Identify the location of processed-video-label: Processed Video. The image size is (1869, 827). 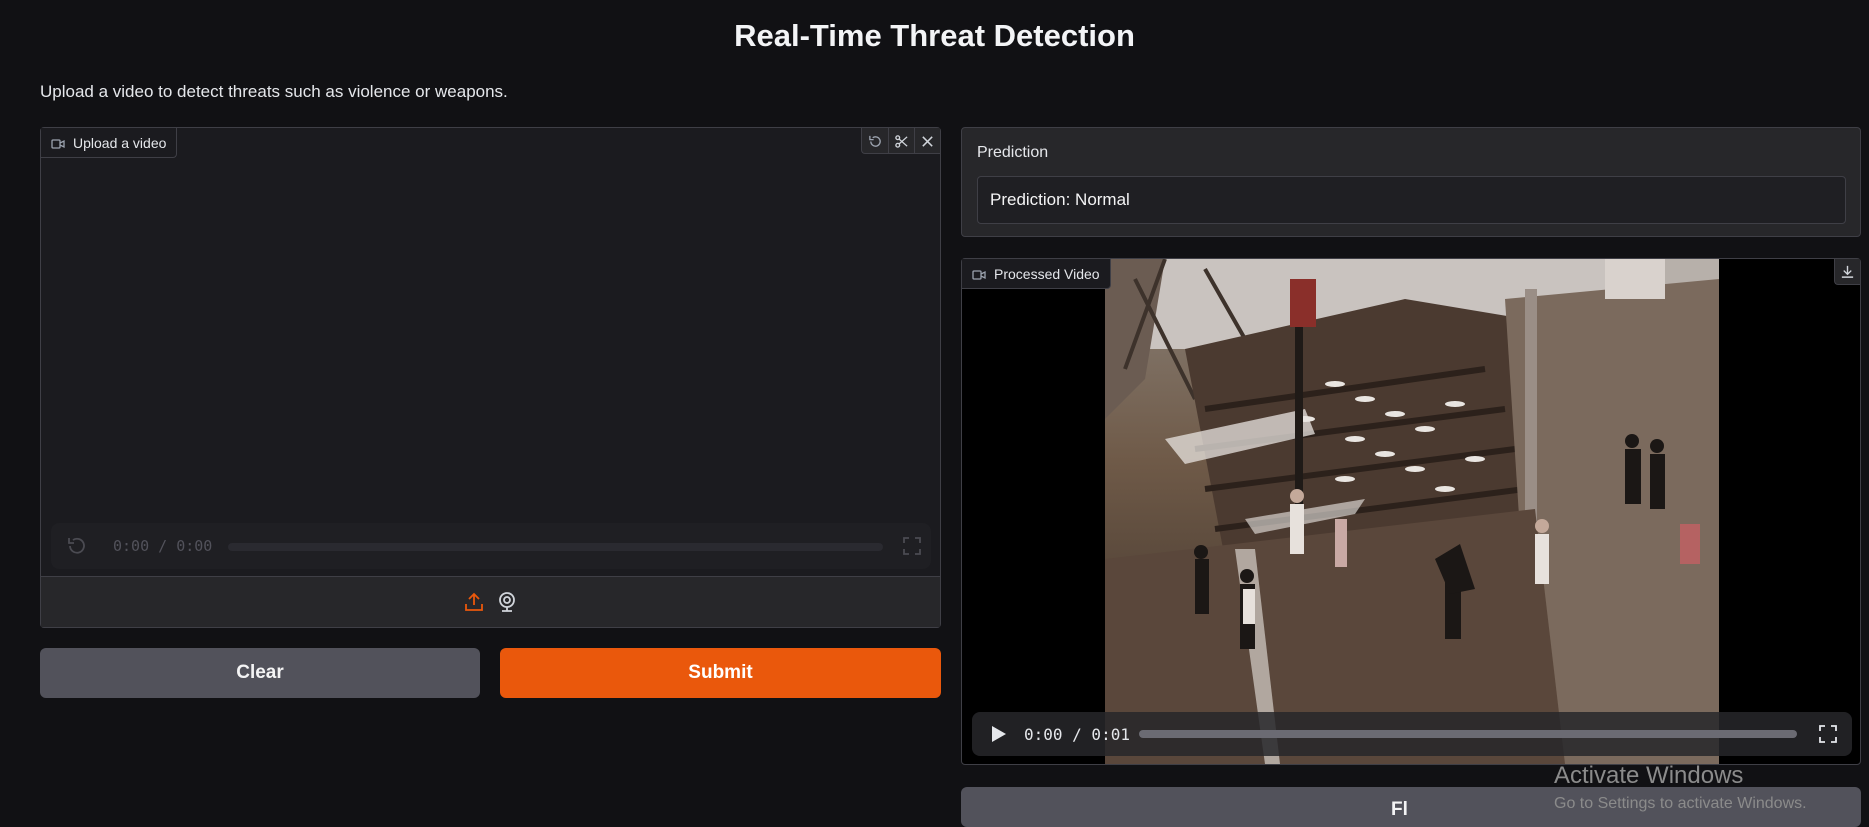
(1036, 274).